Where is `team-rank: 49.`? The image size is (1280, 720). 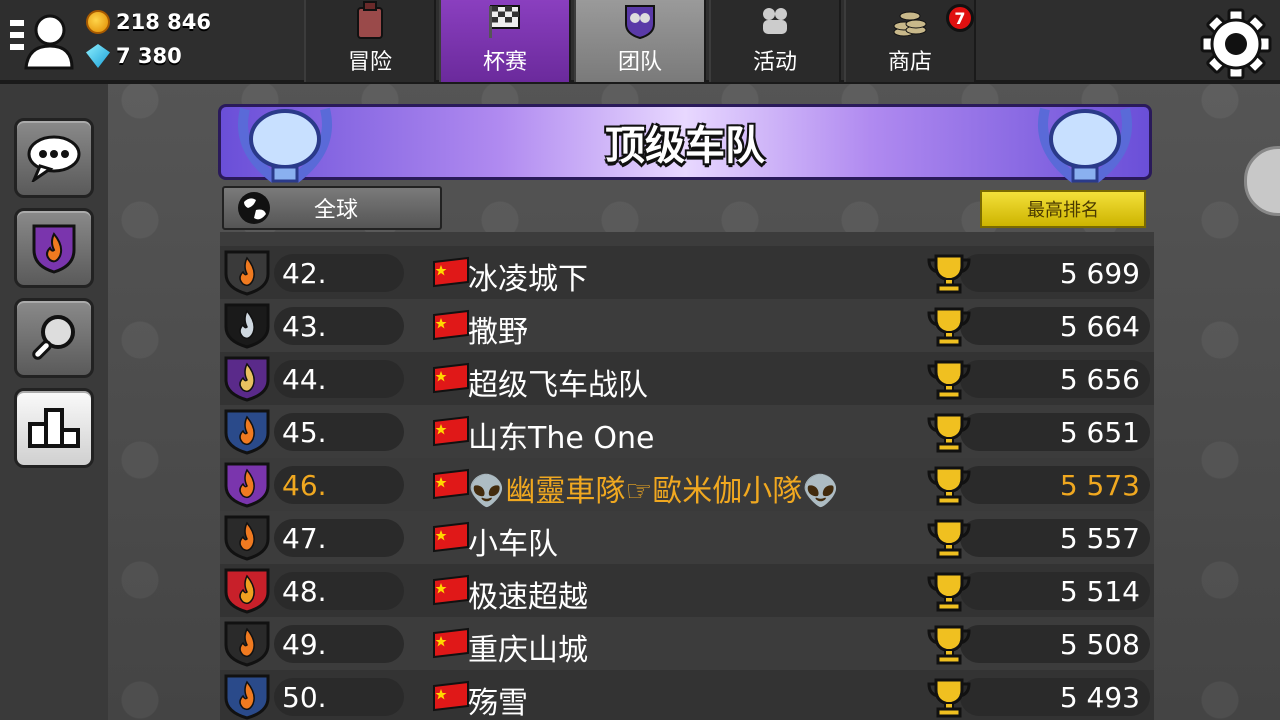 team-rank: 49. is located at coordinates (339, 644).